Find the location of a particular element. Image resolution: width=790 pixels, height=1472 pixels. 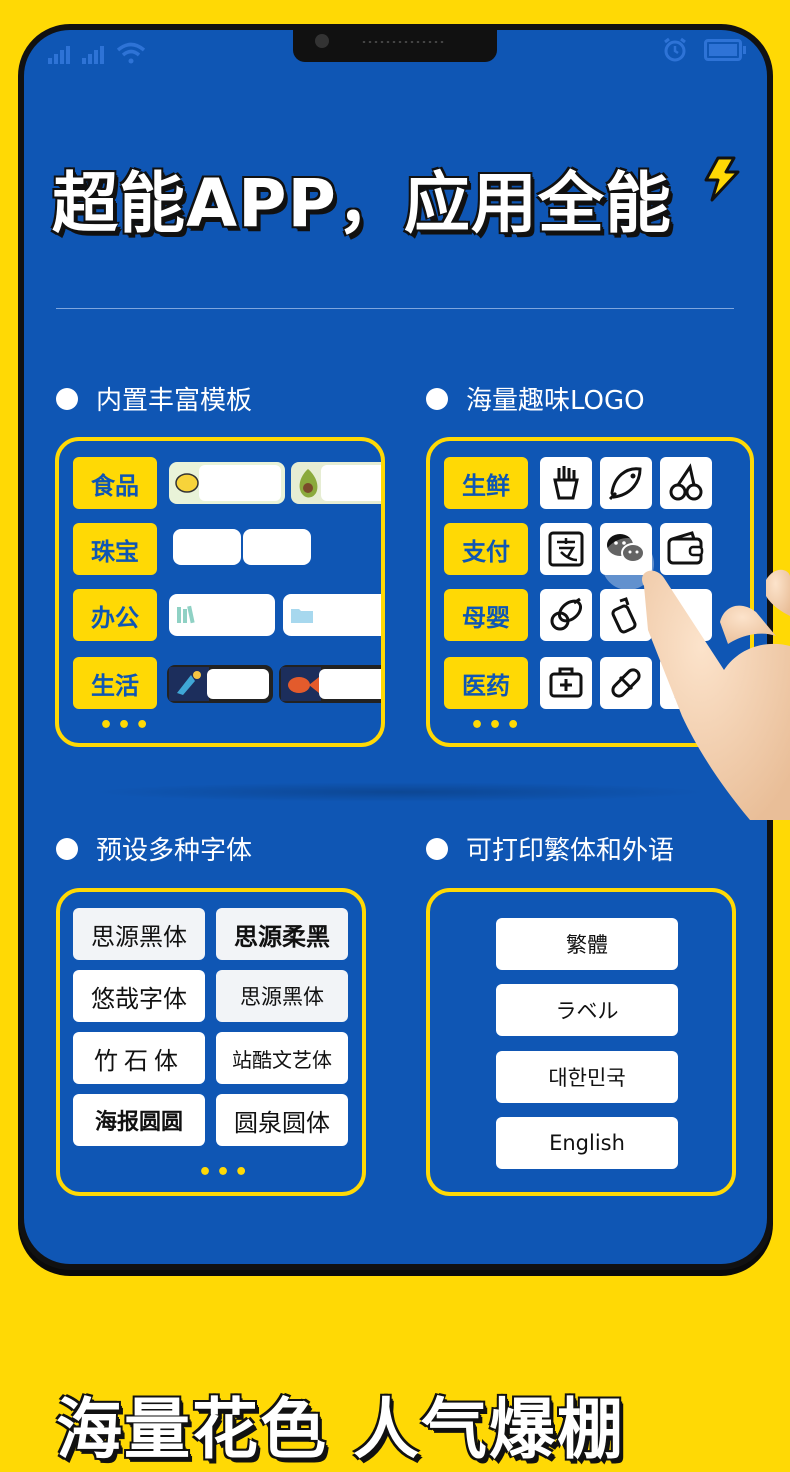

category-medicine: 医药 is located at coordinates (486, 683).